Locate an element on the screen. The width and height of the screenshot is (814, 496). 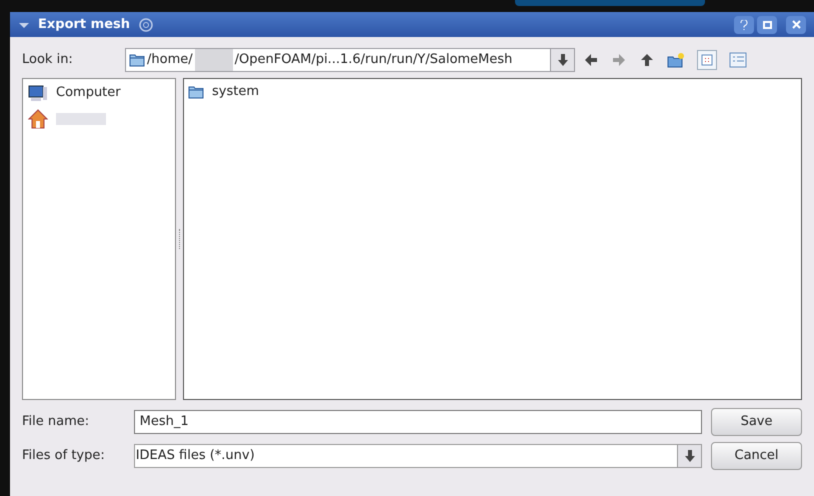
file-name-field: Mesh_1 is located at coordinates (418, 422).